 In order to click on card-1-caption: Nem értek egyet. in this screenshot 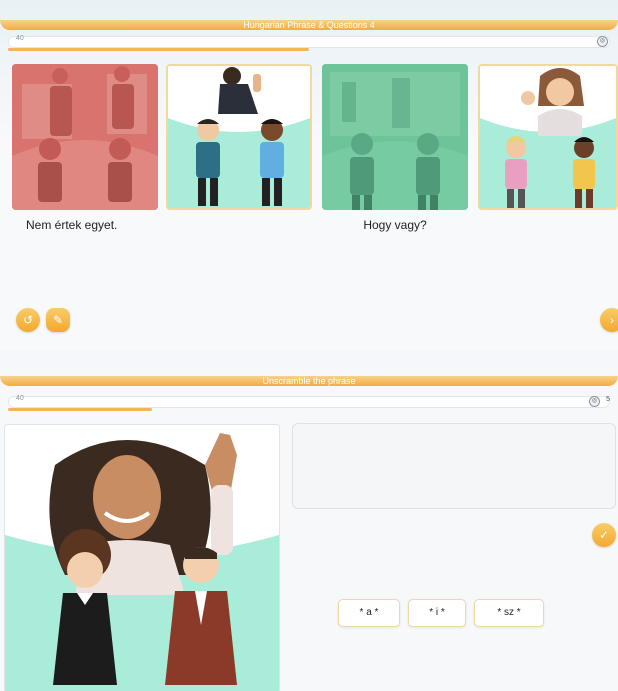, I will do `click(72, 225)`.